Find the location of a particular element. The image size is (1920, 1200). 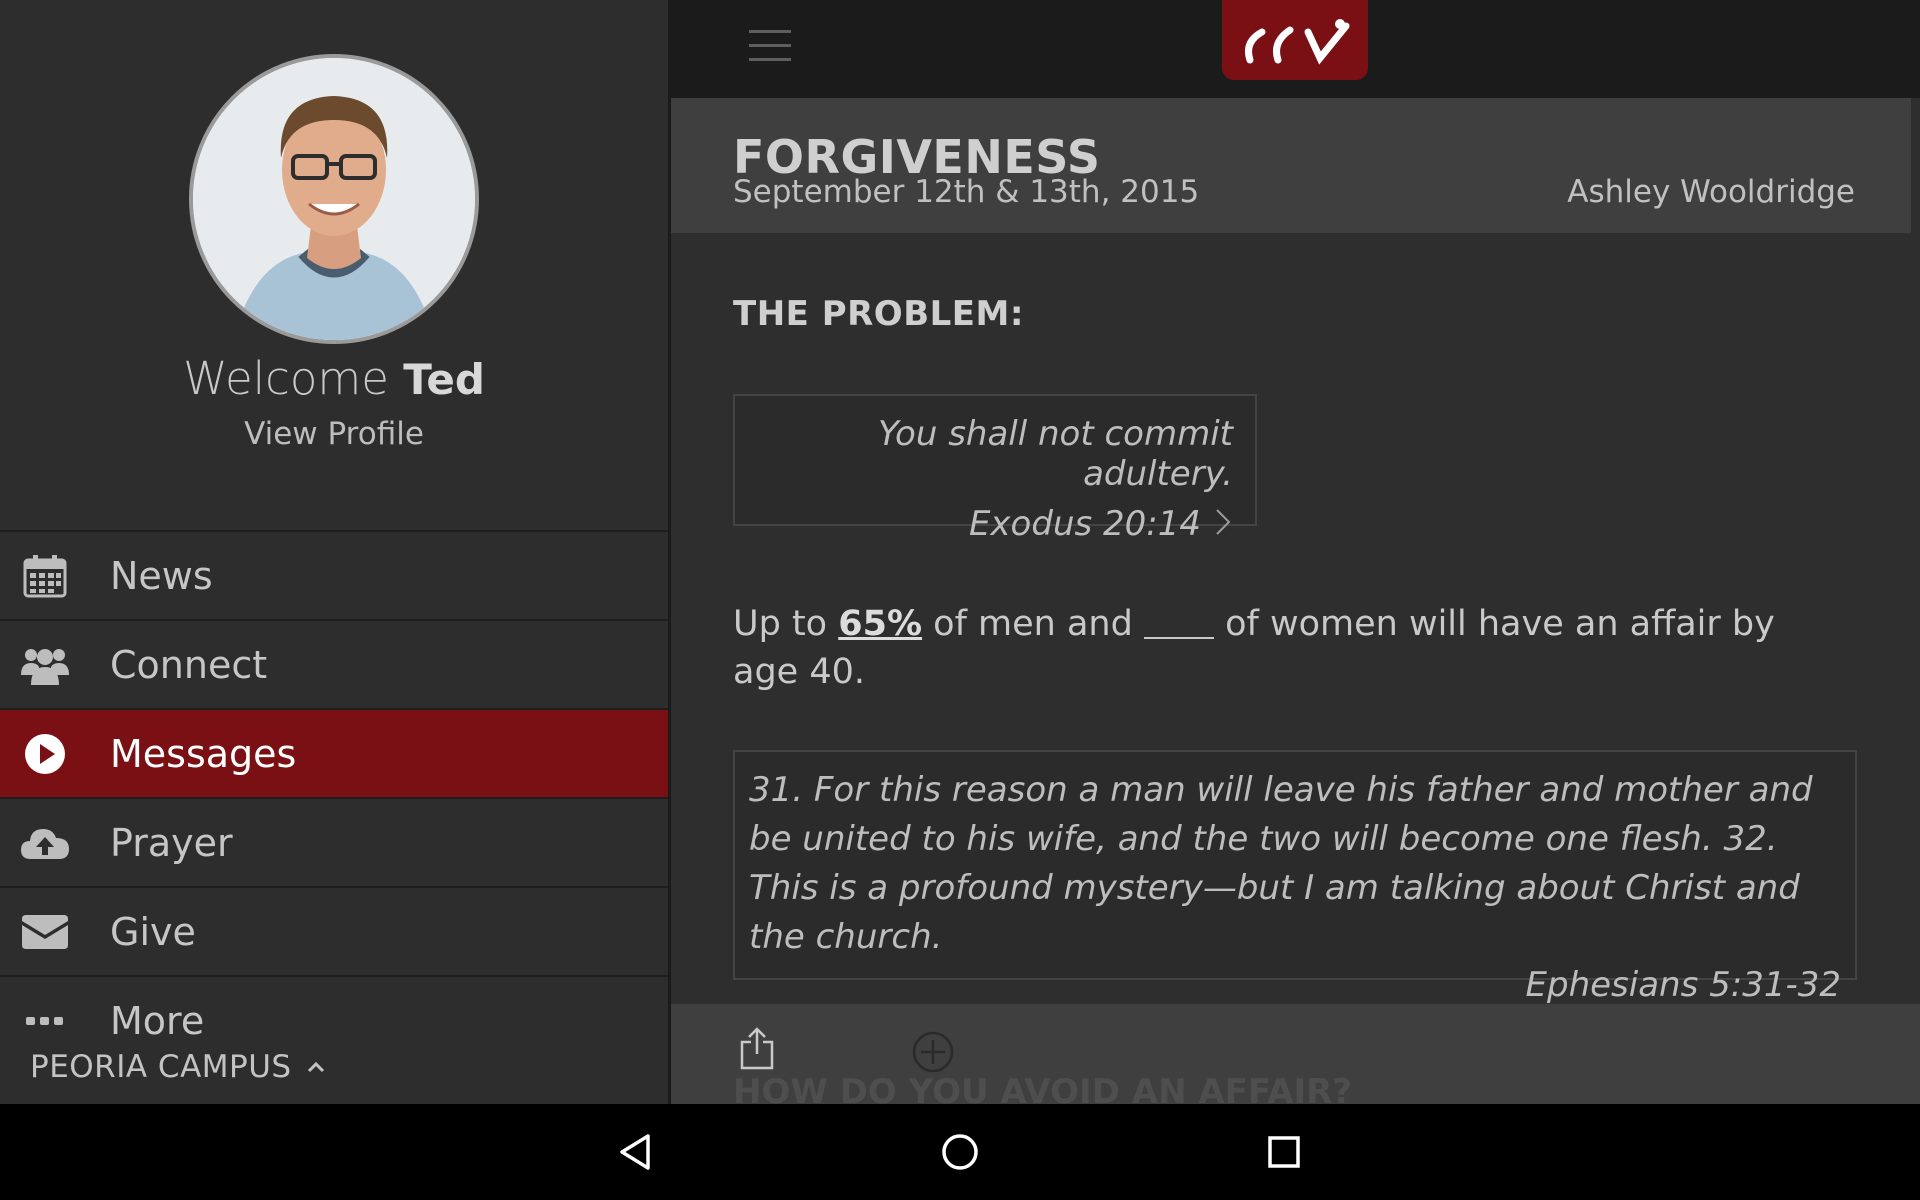

chevron-up-icon is located at coordinates (316, 1069).